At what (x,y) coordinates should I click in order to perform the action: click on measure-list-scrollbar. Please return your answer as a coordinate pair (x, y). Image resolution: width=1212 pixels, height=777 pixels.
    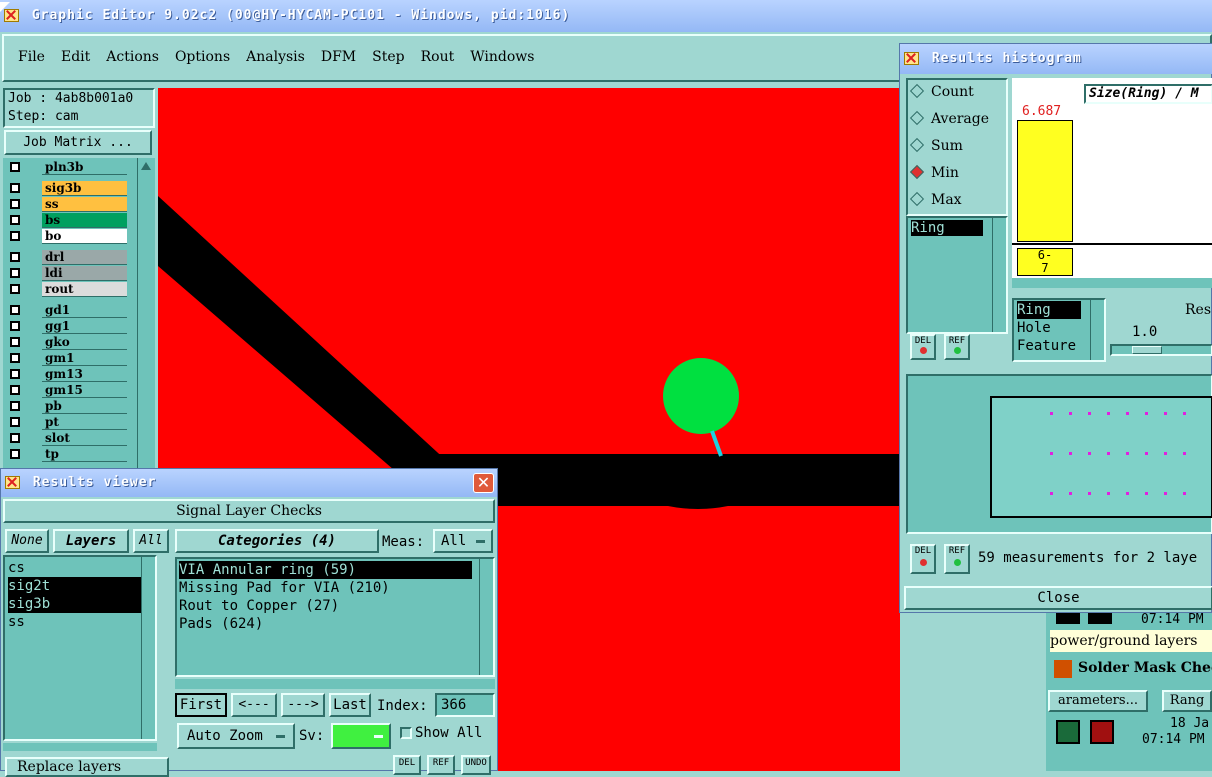
    Looking at the image, I should click on (1097, 330).